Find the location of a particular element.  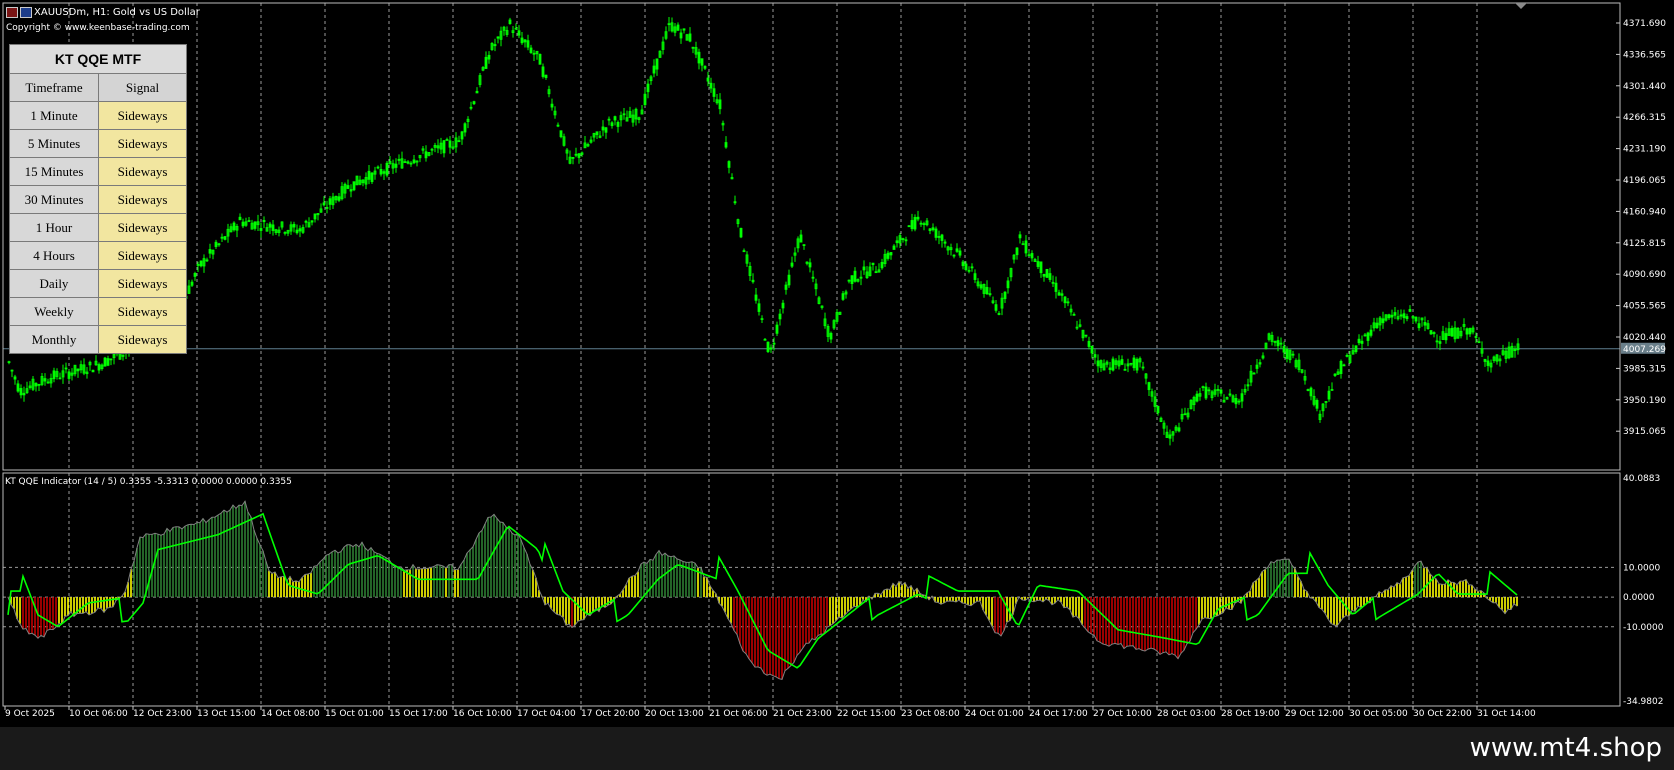

time-label: 21 Oct 23:00 is located at coordinates (802, 714).